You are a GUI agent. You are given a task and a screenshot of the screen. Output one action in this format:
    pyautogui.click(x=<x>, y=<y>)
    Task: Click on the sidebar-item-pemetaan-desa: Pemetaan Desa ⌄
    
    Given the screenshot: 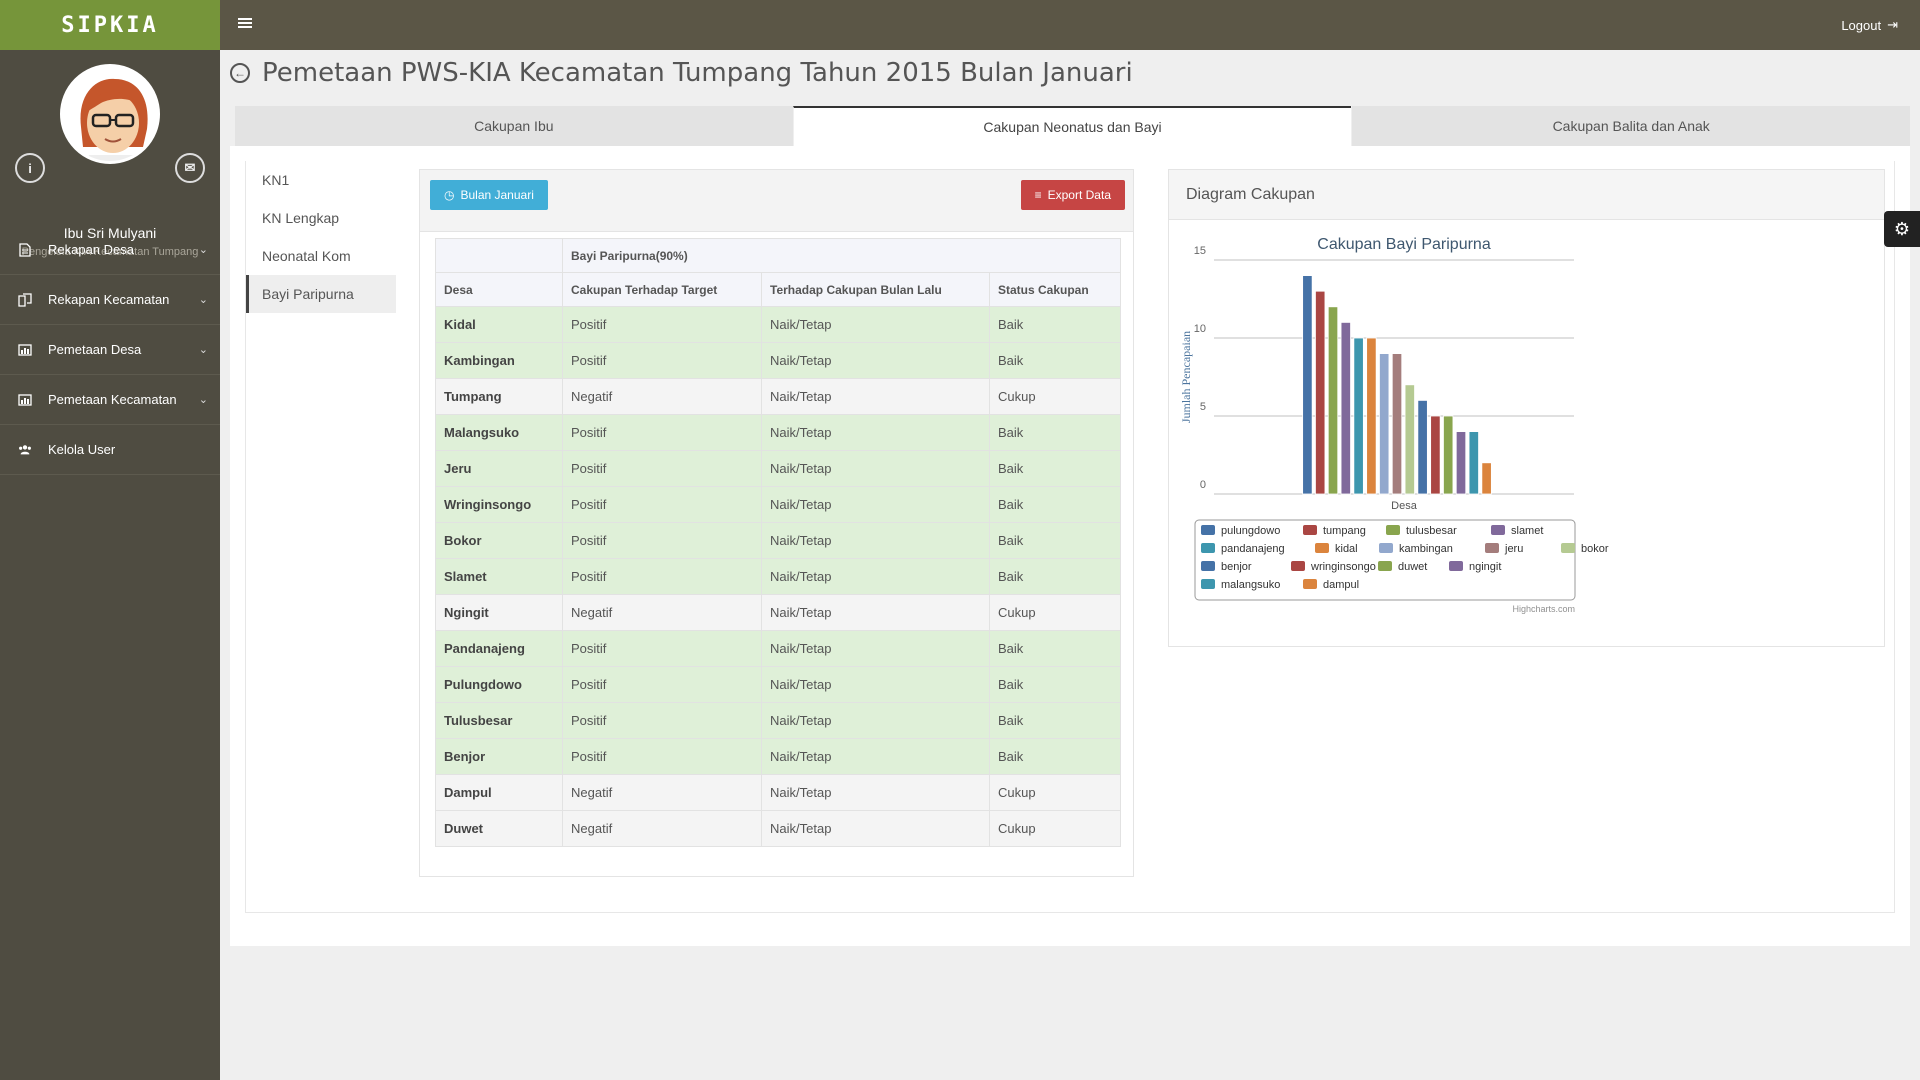 What is the action you would take?
    pyautogui.click(x=110, y=350)
    